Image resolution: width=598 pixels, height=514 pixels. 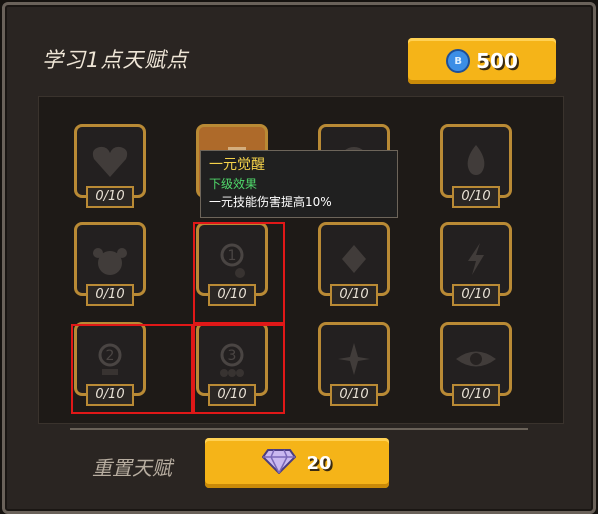 What do you see at coordinates (237, 165) in the screenshot?
I see `tooltip-title: 一元觉醒` at bounding box center [237, 165].